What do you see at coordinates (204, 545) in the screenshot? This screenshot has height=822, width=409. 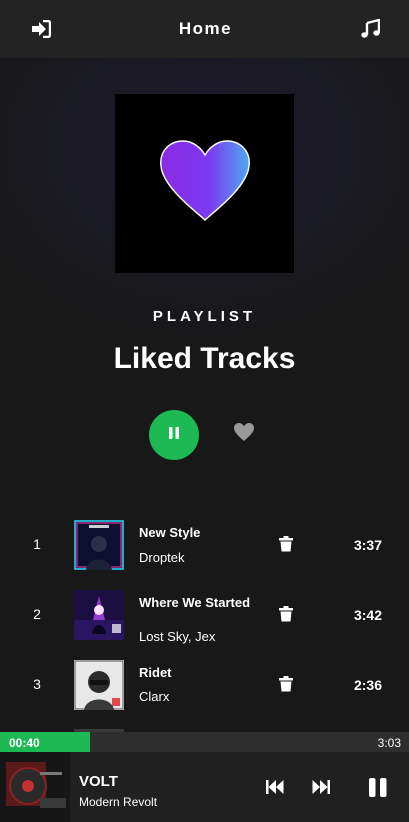 I see `track-row: 1 New Style Droptek 3:37` at bounding box center [204, 545].